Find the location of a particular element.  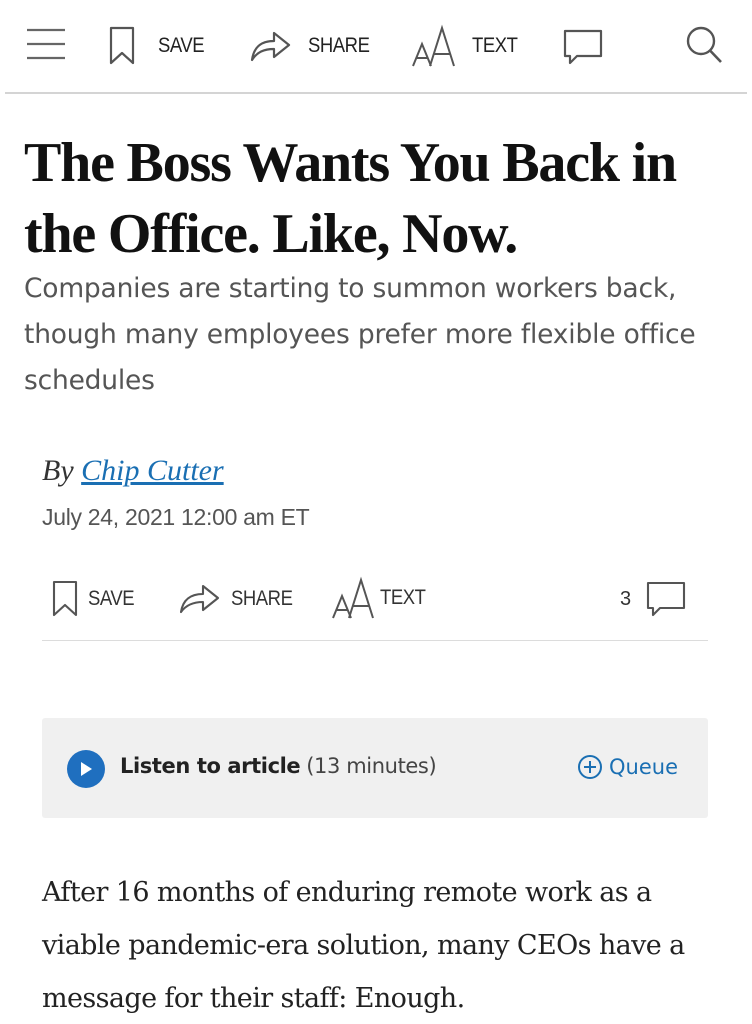

comments-button is located at coordinates (583, 47).